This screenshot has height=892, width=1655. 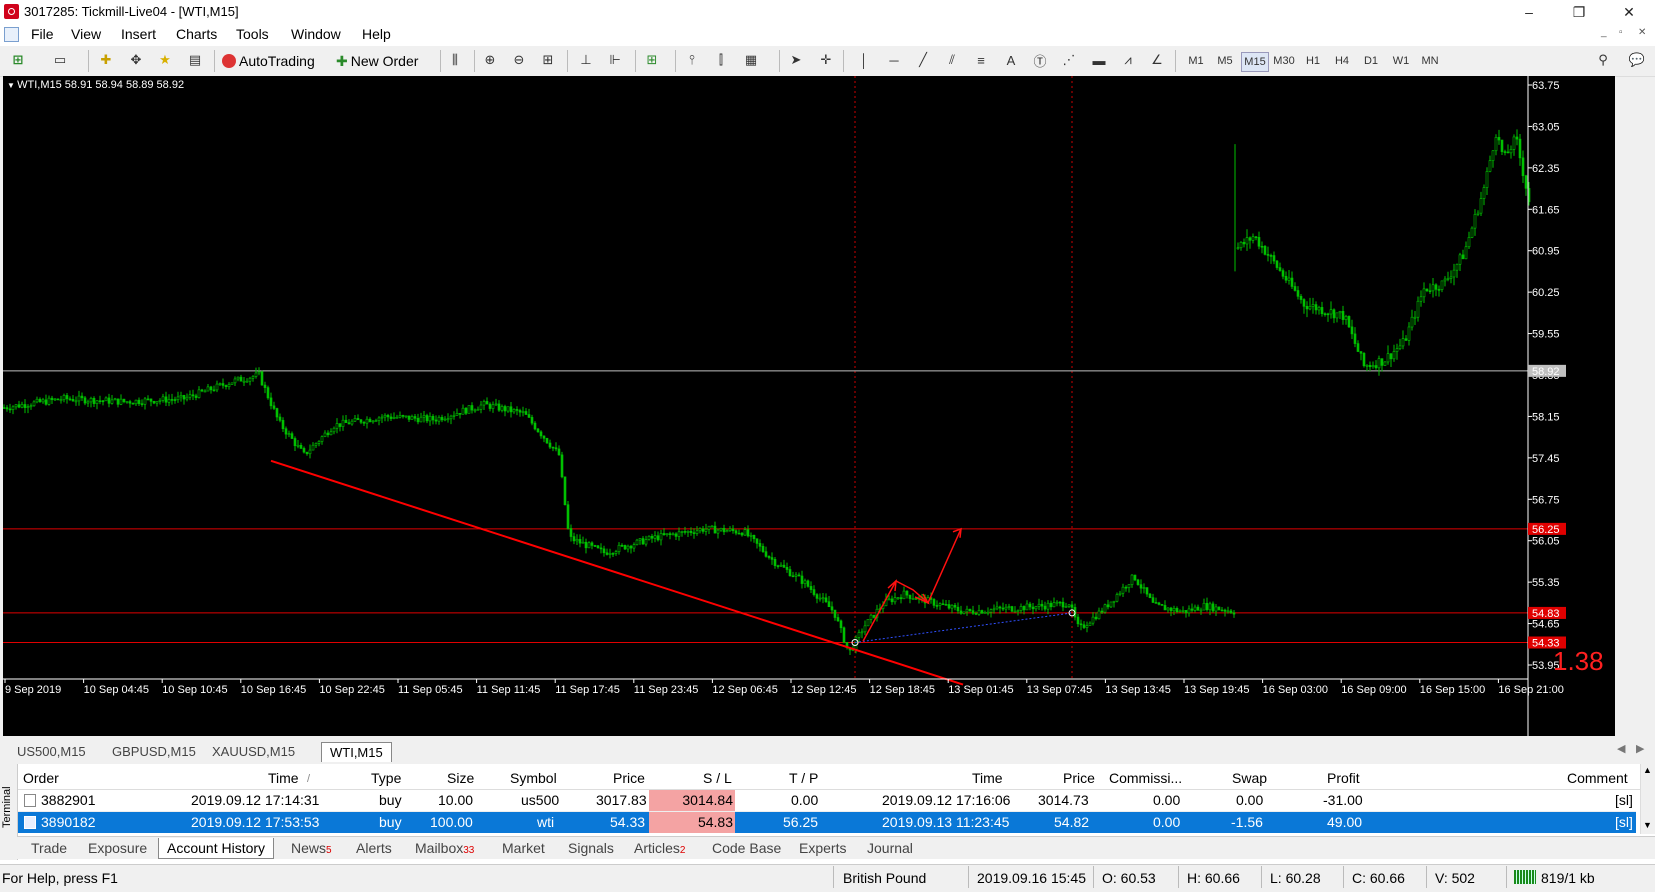 I want to click on favorites-icon: ★, so click(x=165, y=60).